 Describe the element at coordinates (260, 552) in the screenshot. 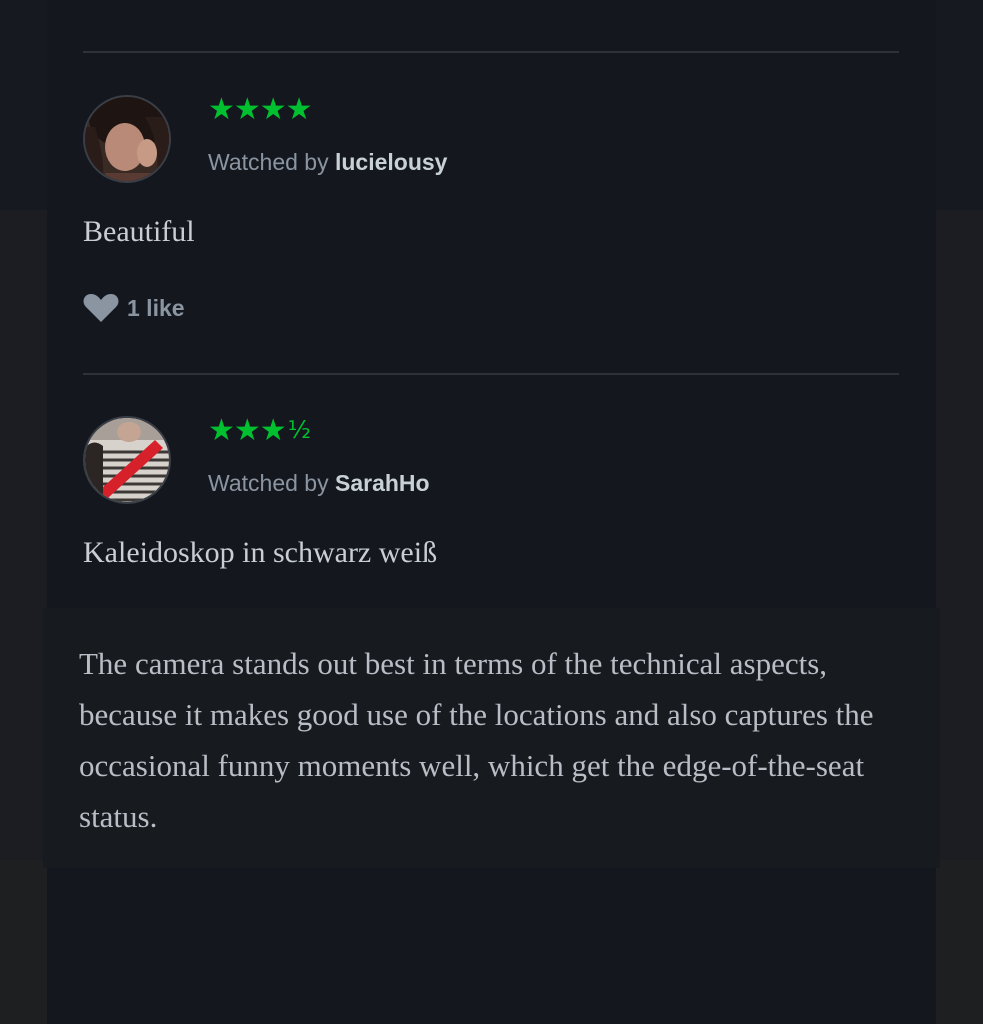

I see `review-text: Kaleidoskop in schwarz weiß` at that location.